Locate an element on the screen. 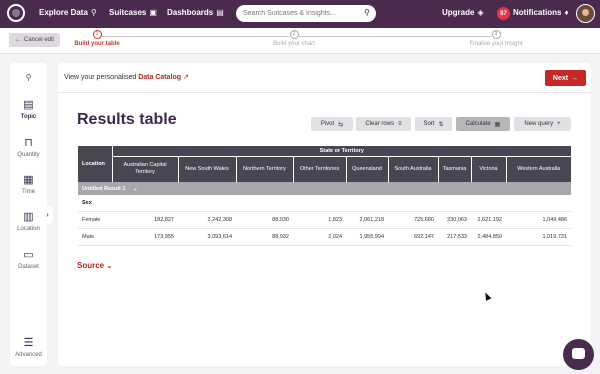  source-label: Source is located at coordinates (91, 265).